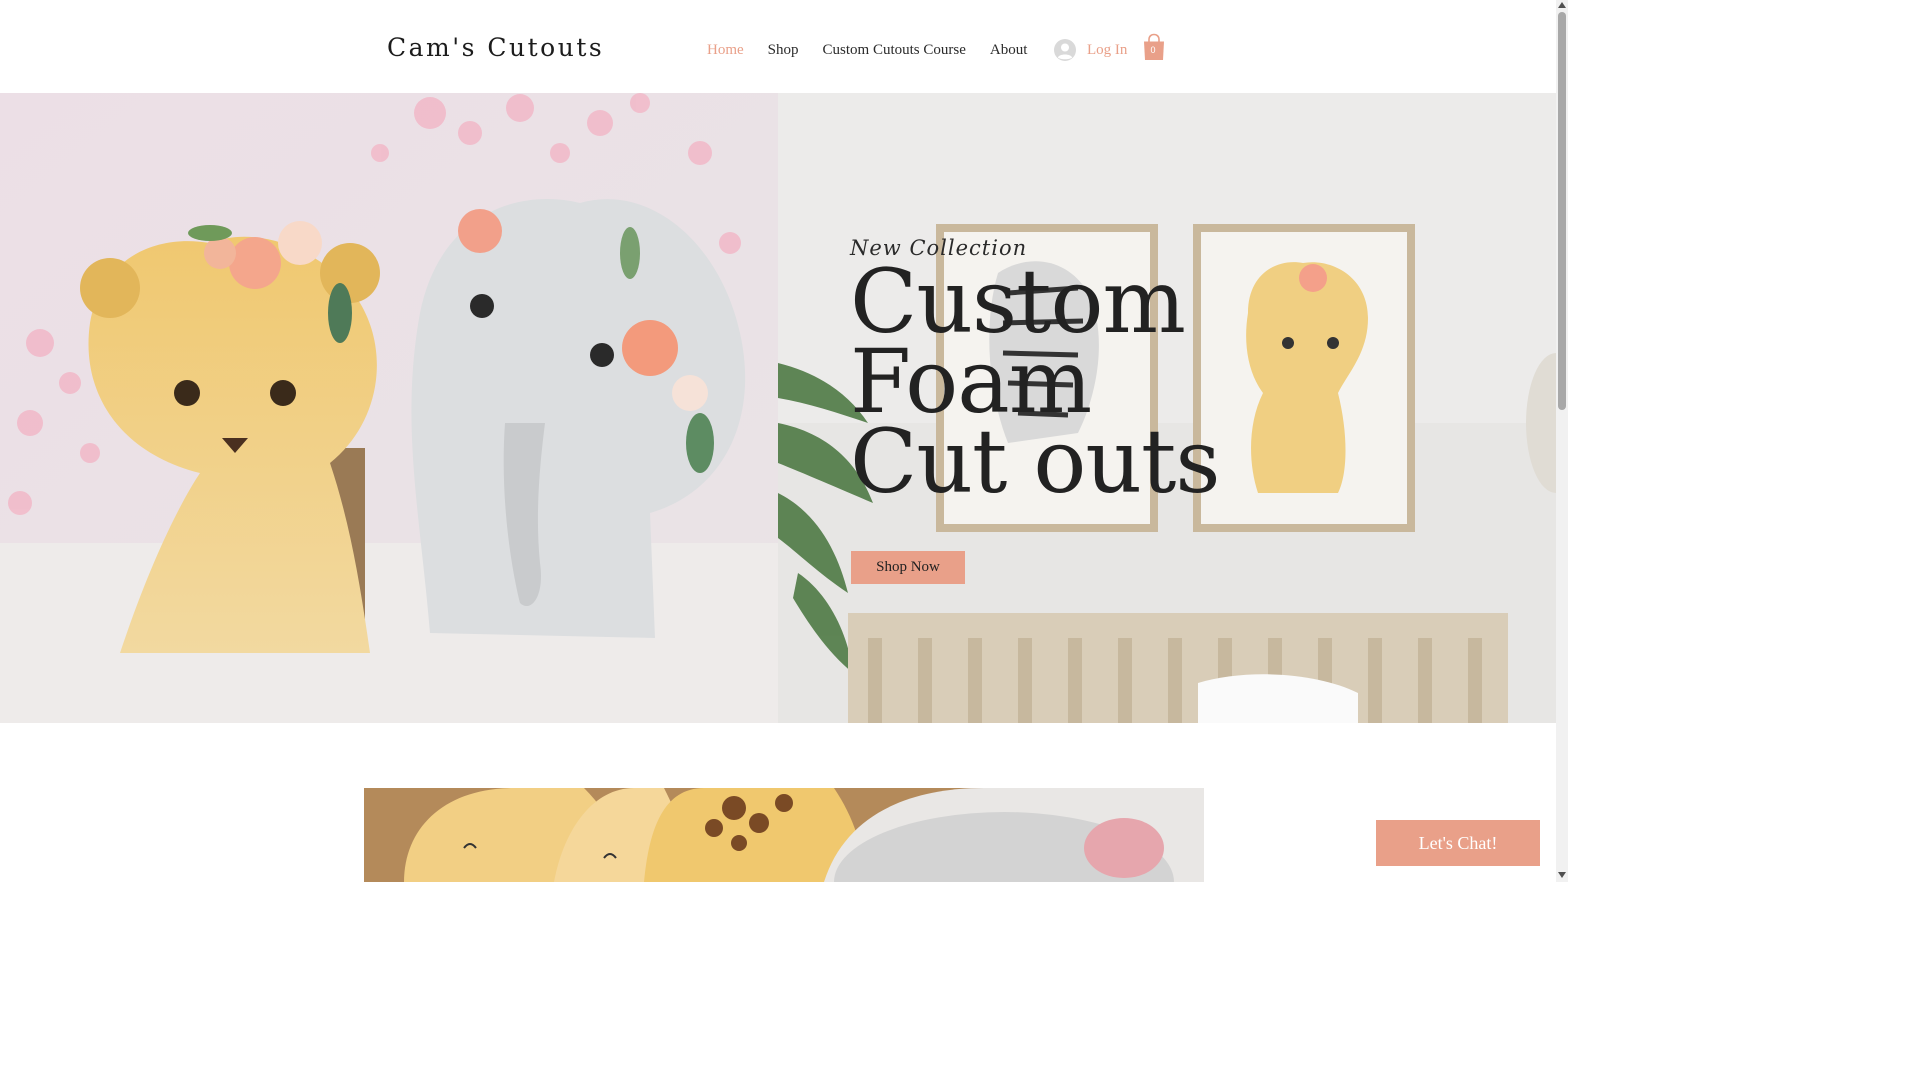  What do you see at coordinates (1009, 50) in the screenshot?
I see `nav-item-about: About` at bounding box center [1009, 50].